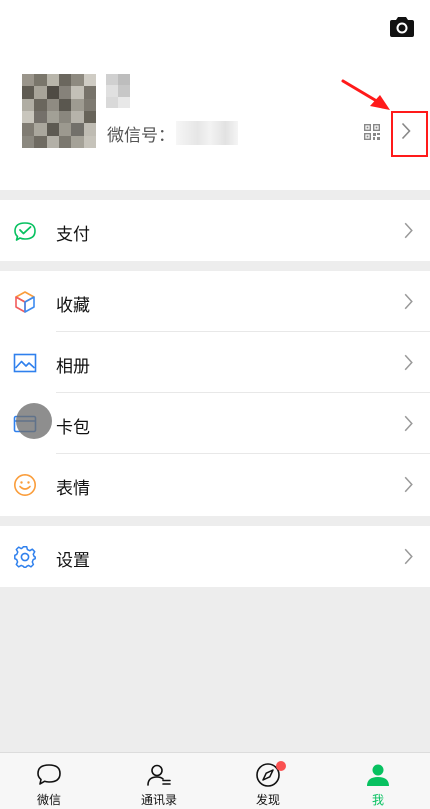 Image resolution: width=430 pixels, height=809 pixels. What do you see at coordinates (365, 94) in the screenshot?
I see `annotation-arrow` at bounding box center [365, 94].